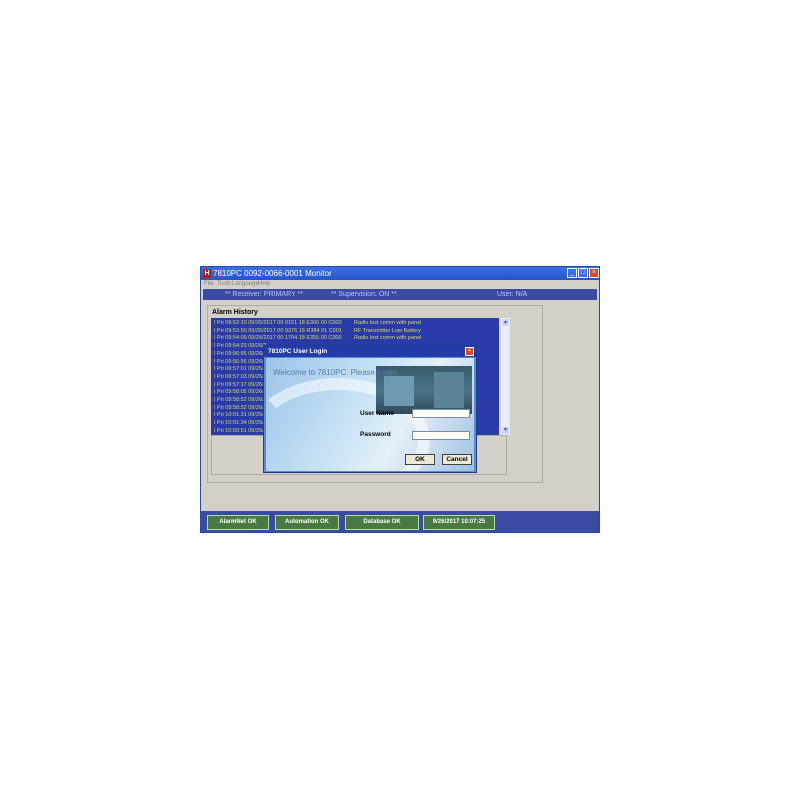 This screenshot has height=800, width=800. What do you see at coordinates (572, 273) in the screenshot?
I see `minimize-icon: _` at bounding box center [572, 273].